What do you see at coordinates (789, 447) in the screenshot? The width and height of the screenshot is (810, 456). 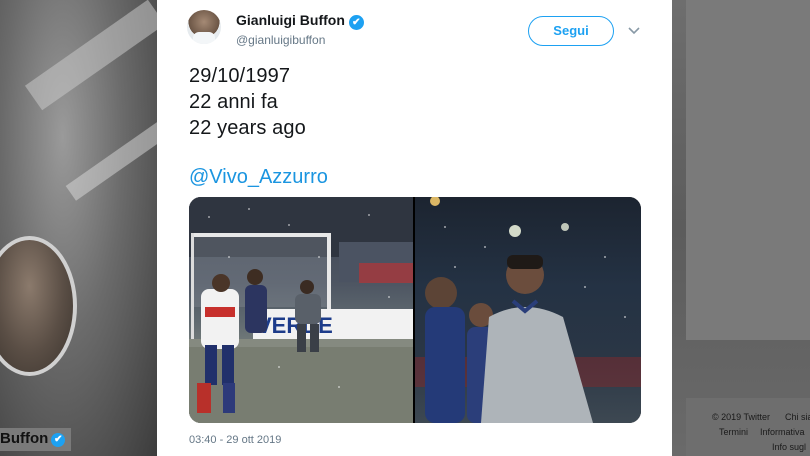 I see `footer-link-ads-info: Info sugl` at bounding box center [789, 447].